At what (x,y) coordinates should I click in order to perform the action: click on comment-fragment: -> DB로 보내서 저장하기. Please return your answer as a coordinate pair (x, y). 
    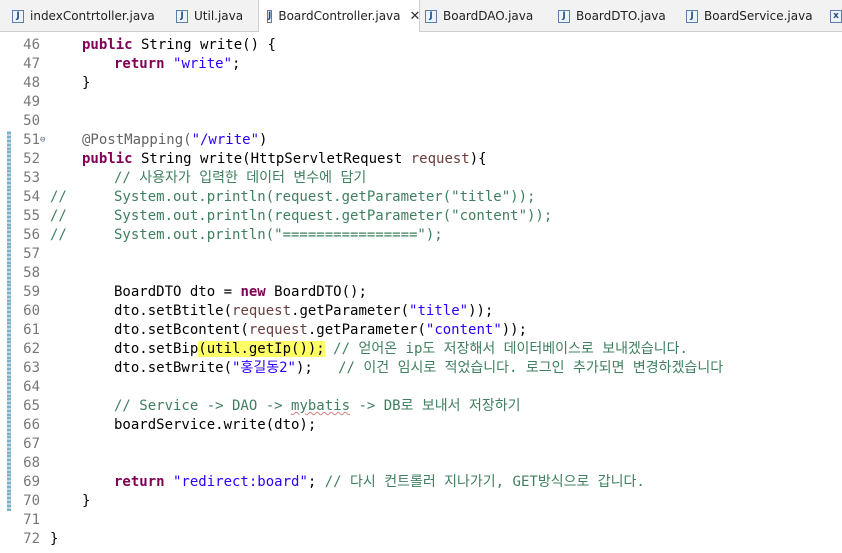
    Looking at the image, I should click on (435, 406).